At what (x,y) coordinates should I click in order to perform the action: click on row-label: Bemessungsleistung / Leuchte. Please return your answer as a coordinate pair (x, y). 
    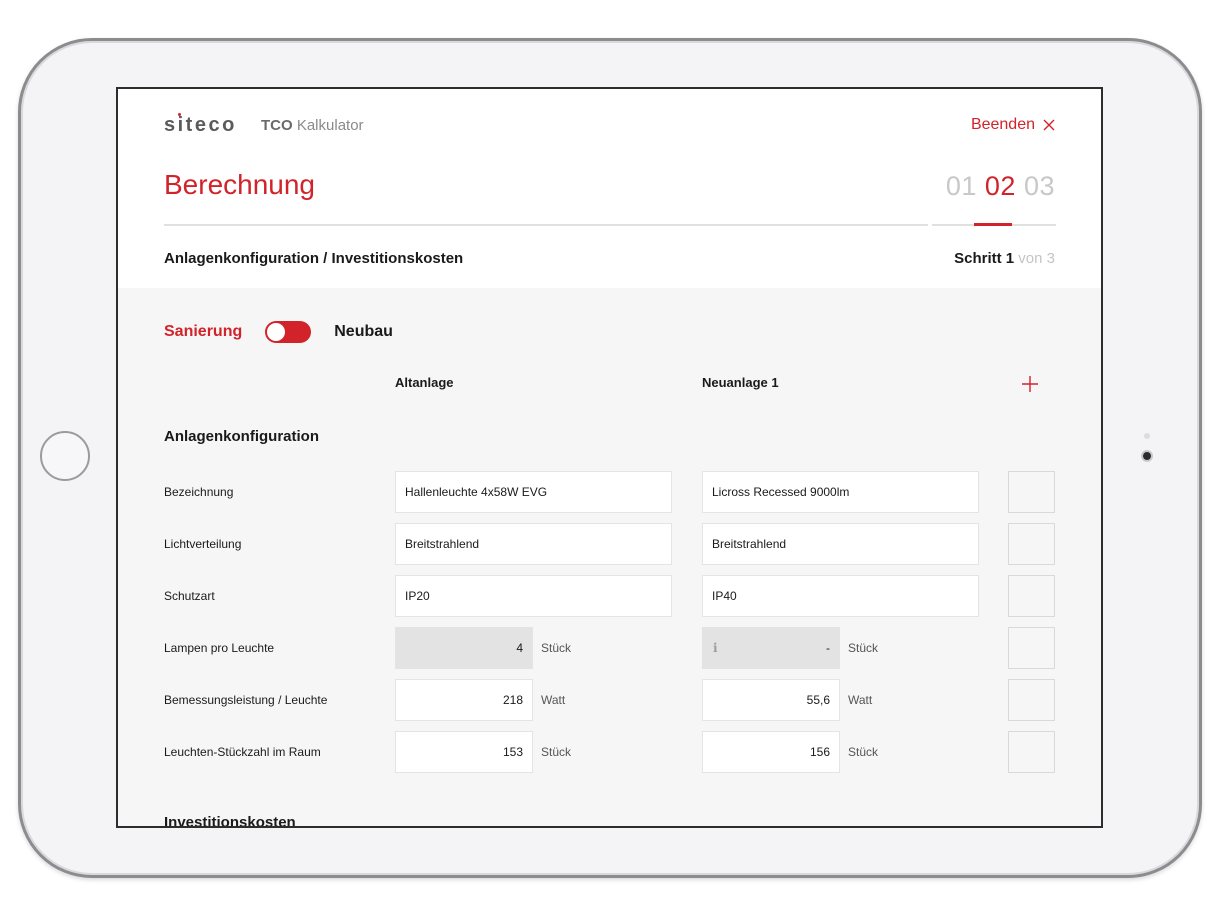
    Looking at the image, I should click on (246, 700).